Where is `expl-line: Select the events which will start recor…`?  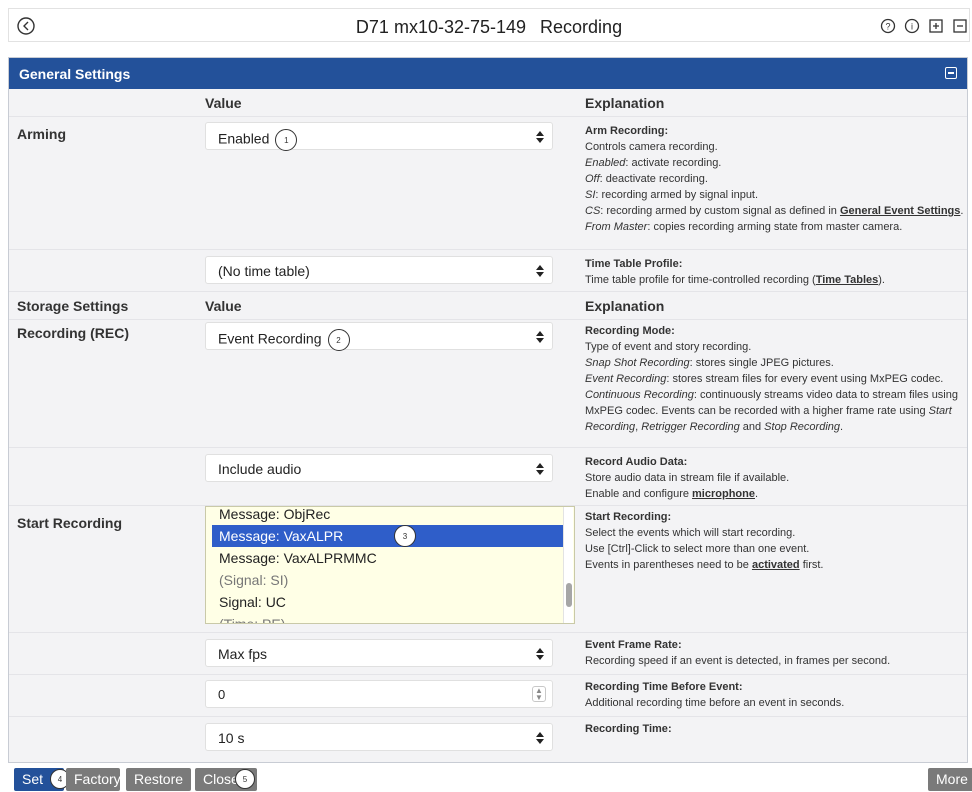
expl-line: Select the events which will start recor… is located at coordinates (690, 533).